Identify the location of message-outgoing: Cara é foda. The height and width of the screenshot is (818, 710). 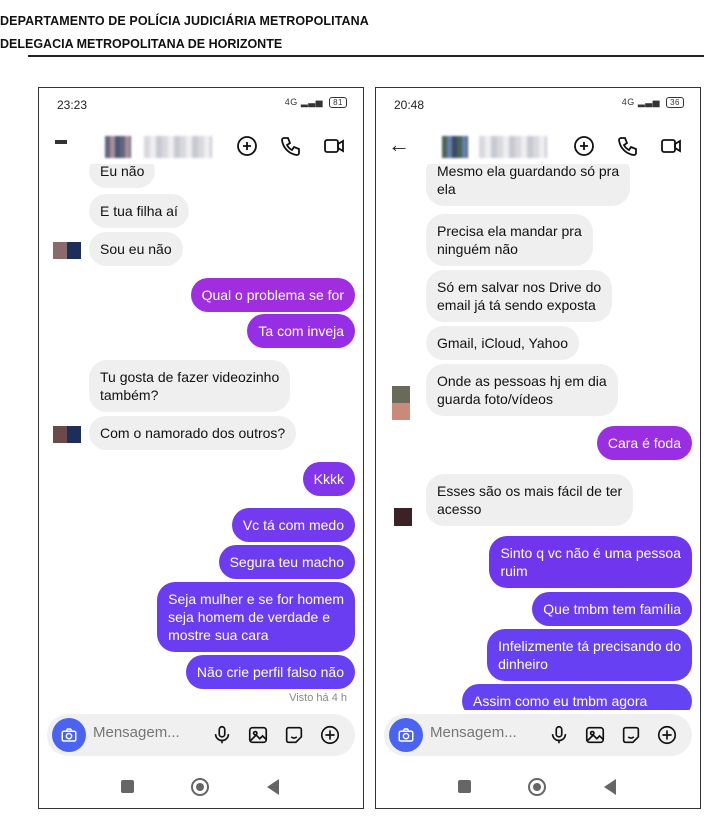
(644, 443).